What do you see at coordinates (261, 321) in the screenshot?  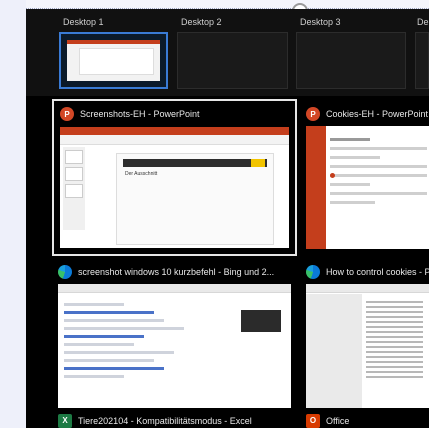 I see `bing-thumbnail` at bounding box center [261, 321].